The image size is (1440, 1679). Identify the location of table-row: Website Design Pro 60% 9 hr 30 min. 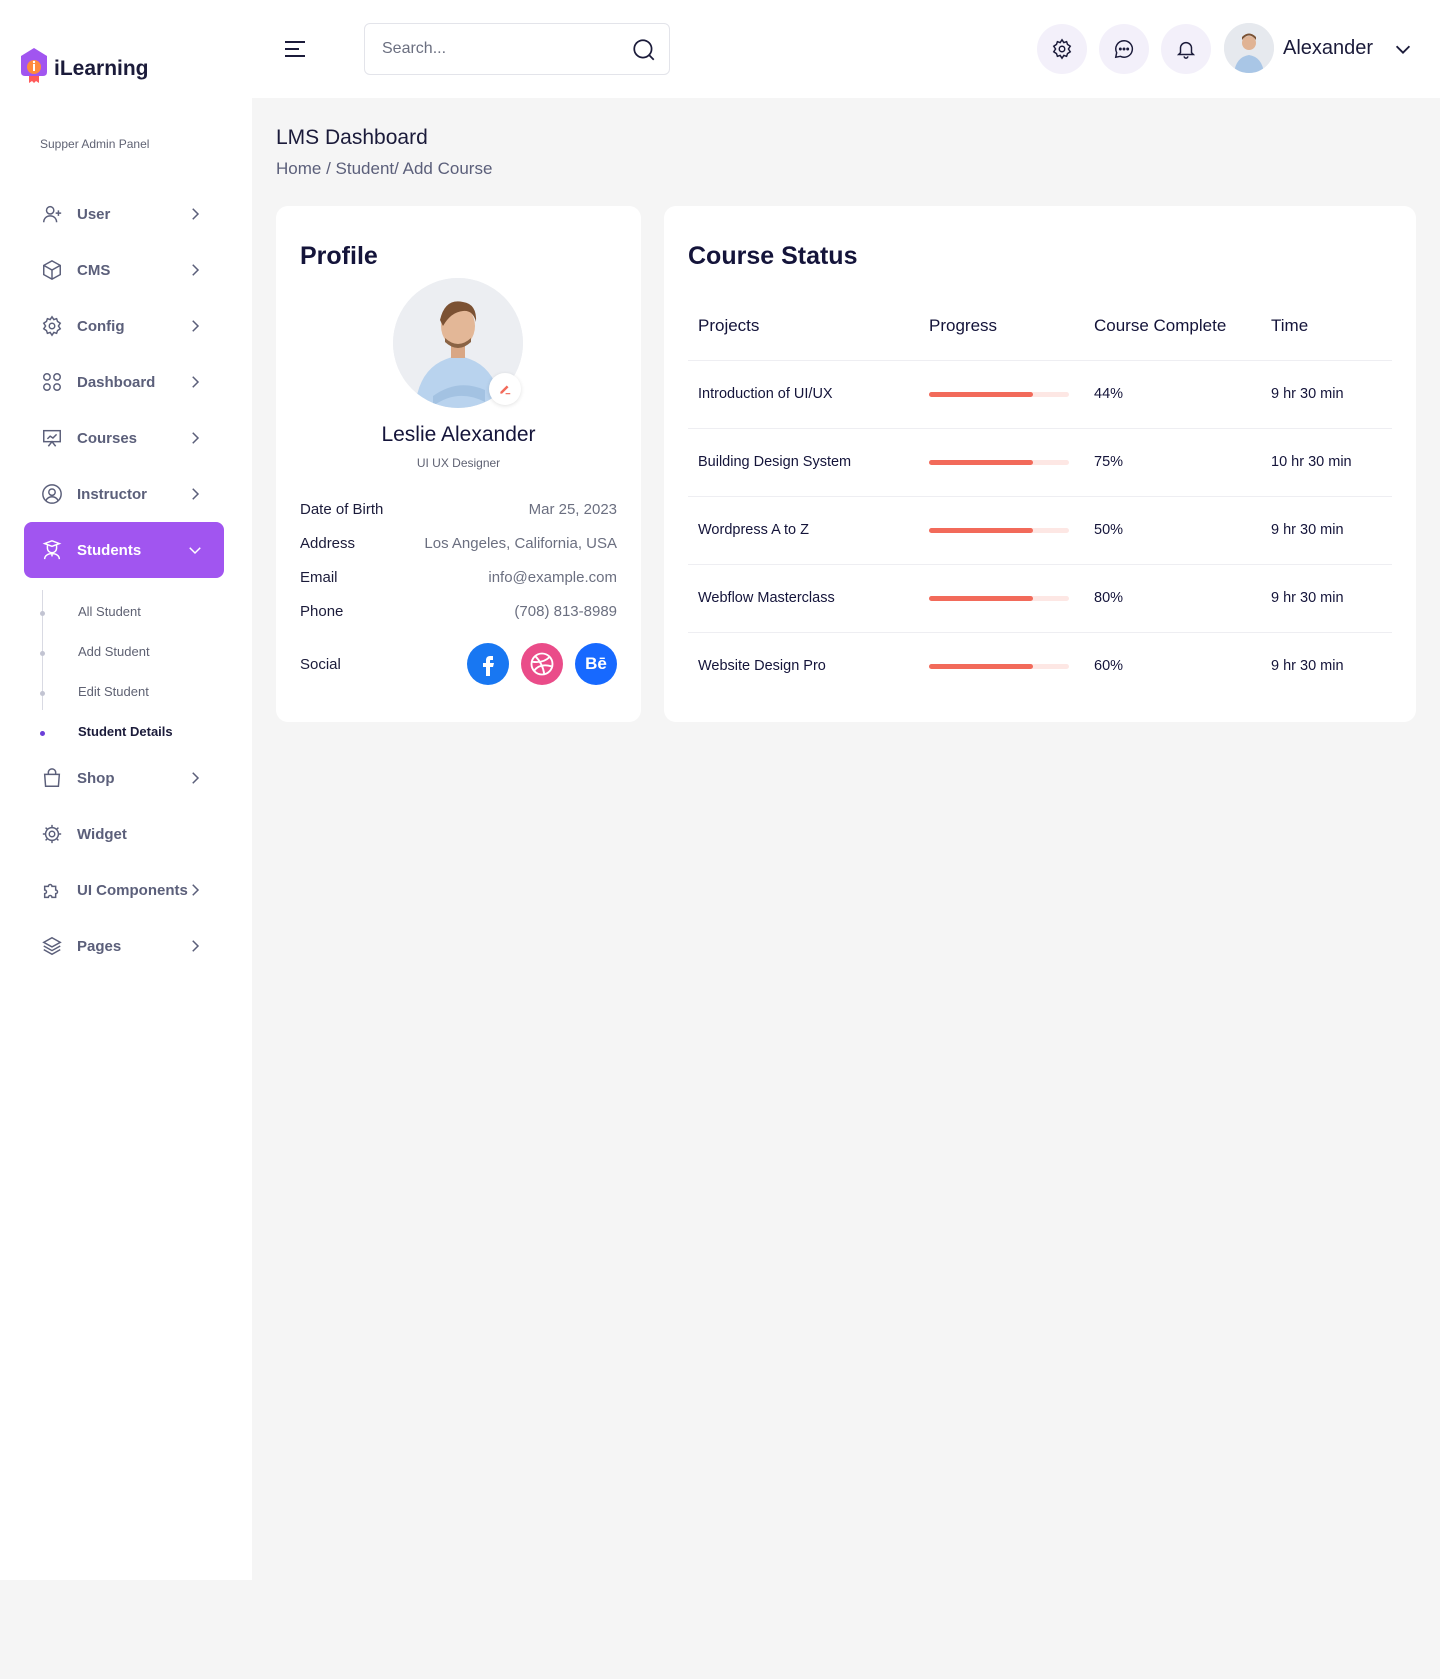
(1040, 666).